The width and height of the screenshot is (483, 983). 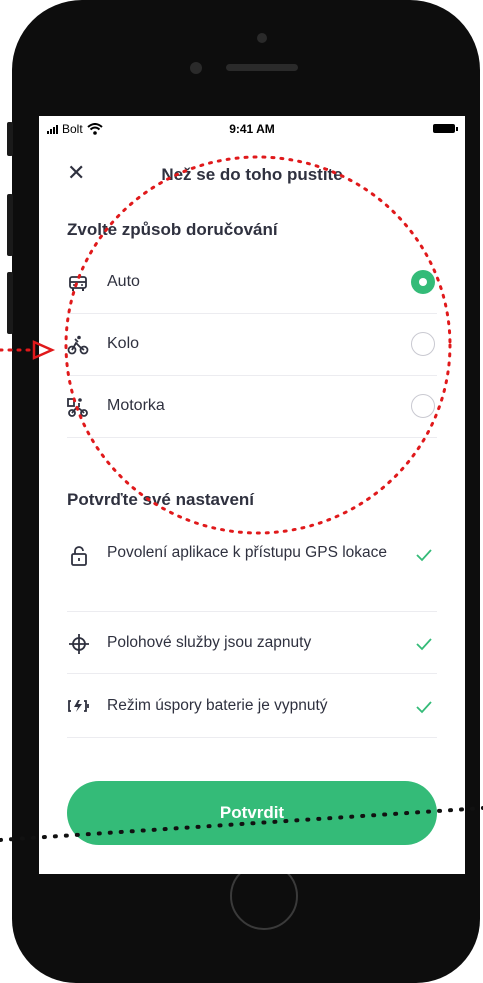 I want to click on delivery-option-motorka: Motorka, so click(x=252, y=407).